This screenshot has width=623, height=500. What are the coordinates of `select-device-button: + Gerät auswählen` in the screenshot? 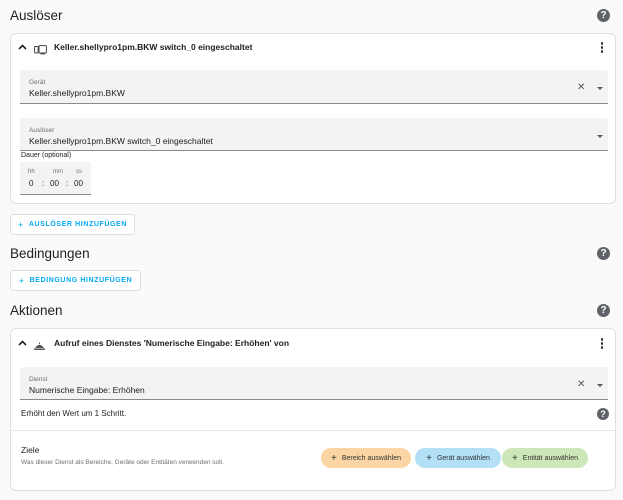 It's located at (458, 458).